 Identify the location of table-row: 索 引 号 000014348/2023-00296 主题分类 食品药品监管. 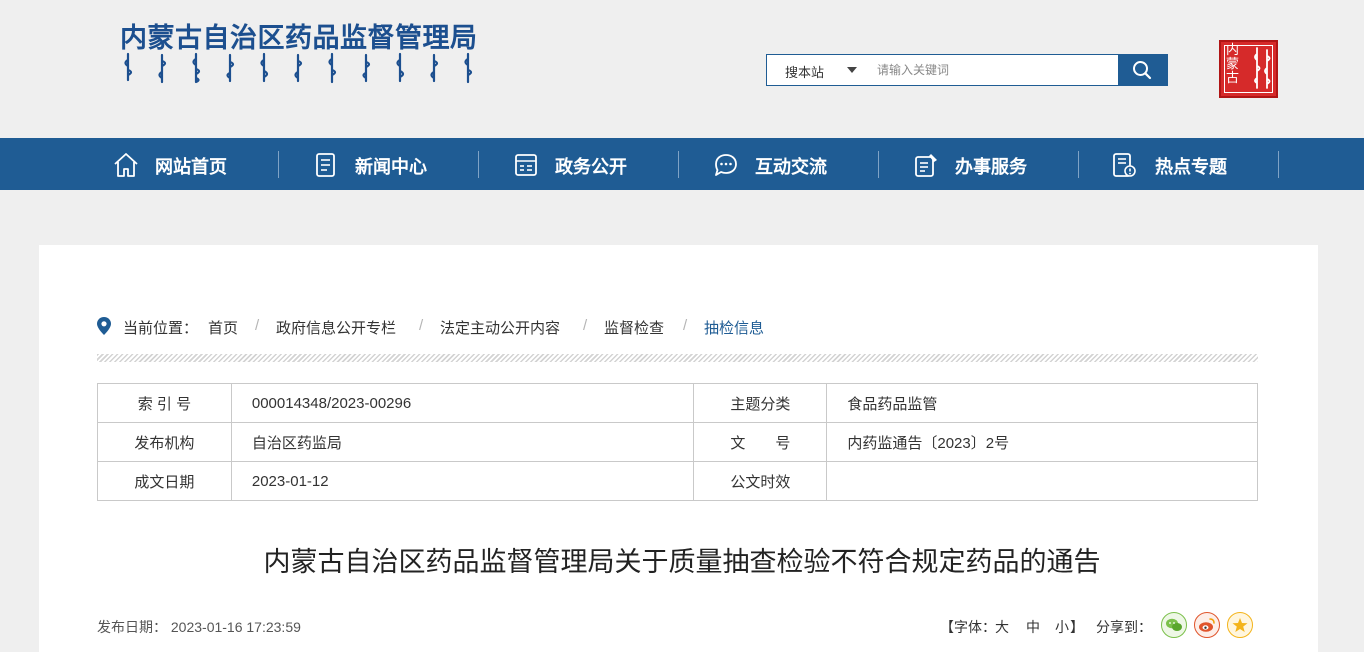
(677, 403).